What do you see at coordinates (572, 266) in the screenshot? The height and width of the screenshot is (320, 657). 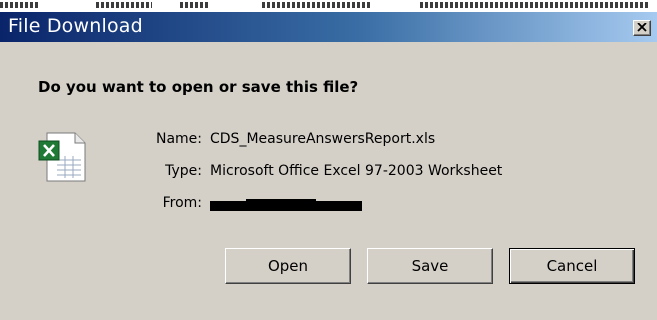 I see `cancel-button: Cancel` at bounding box center [572, 266].